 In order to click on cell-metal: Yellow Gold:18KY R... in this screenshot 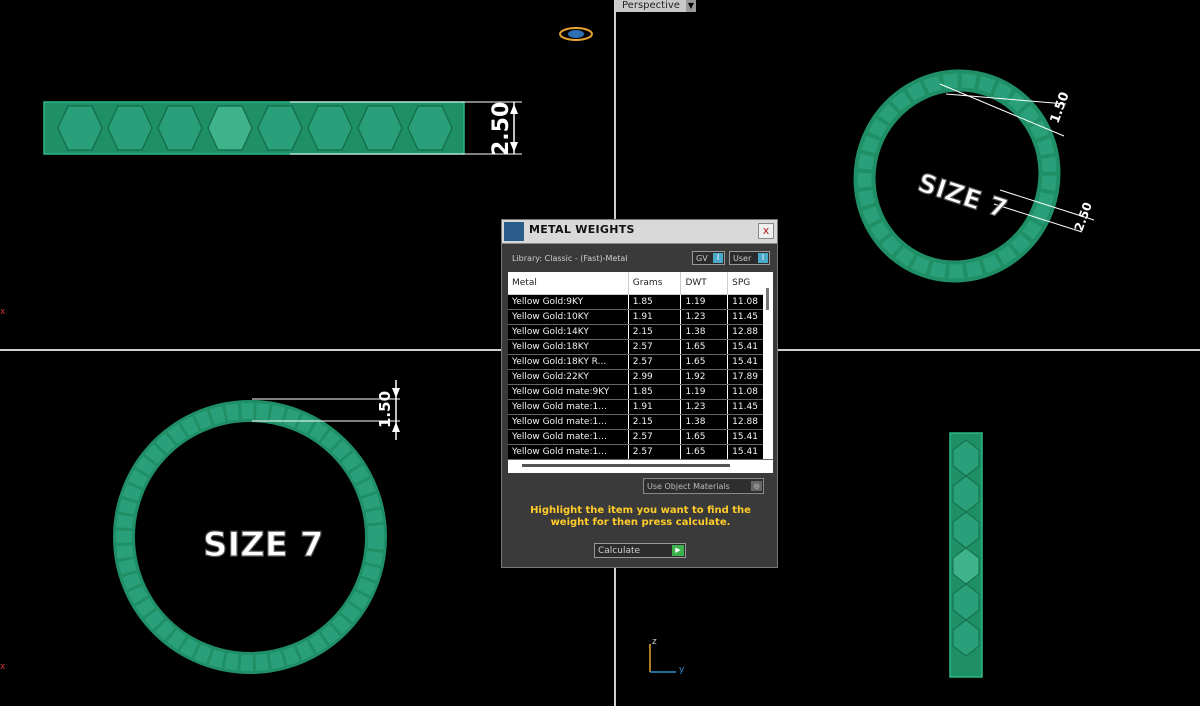, I will do `click(568, 362)`.